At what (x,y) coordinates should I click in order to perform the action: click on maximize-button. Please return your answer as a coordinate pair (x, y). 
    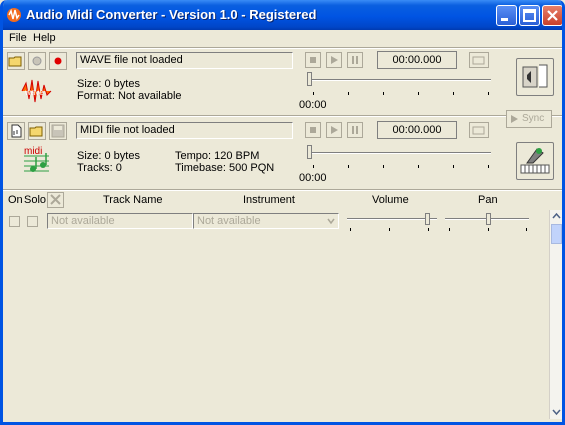
    Looking at the image, I should click on (529, 15).